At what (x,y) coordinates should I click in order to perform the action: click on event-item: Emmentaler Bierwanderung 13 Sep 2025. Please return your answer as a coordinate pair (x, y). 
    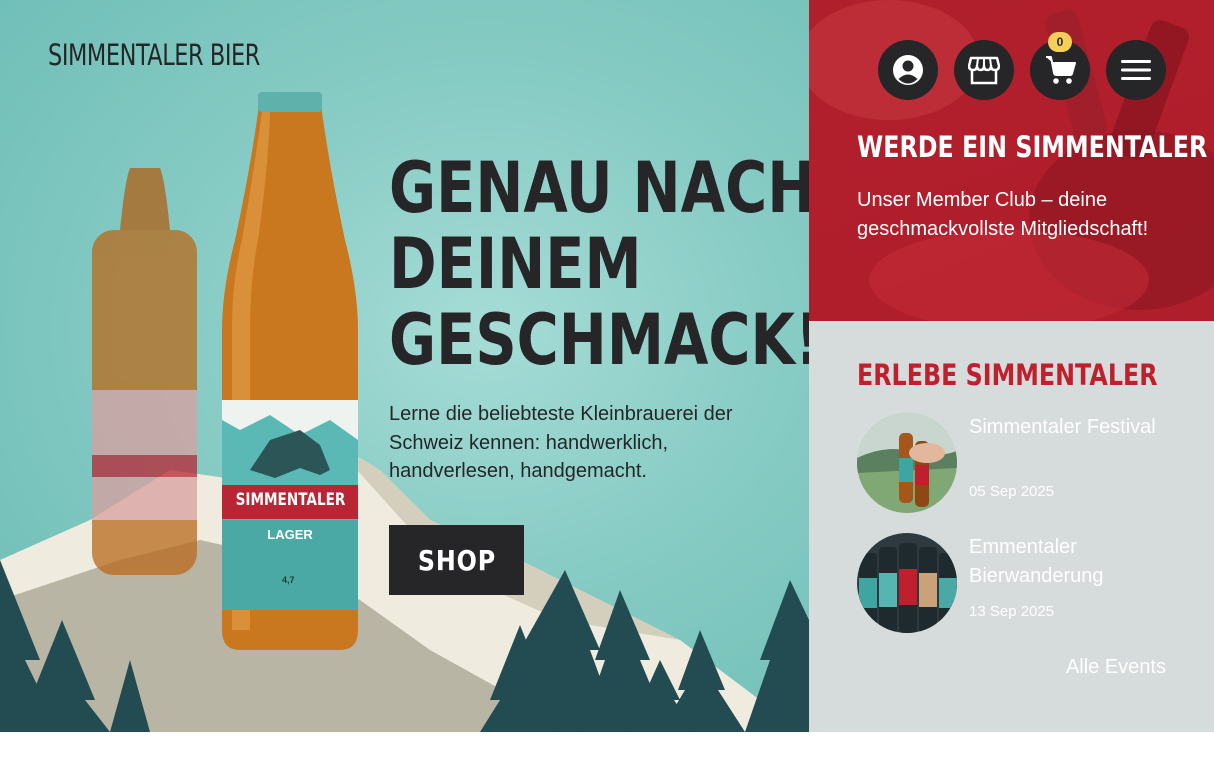
    Looking at the image, I should click on (1012, 583).